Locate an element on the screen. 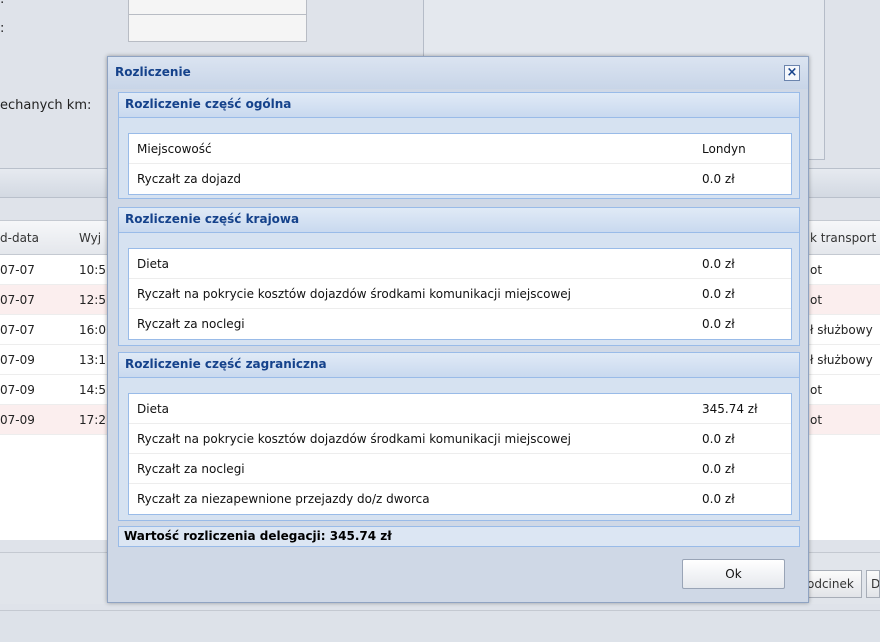 Image resolution: width=880 pixels, height=642 pixels. grid-cell-time: 17:2 is located at coordinates (92, 420).